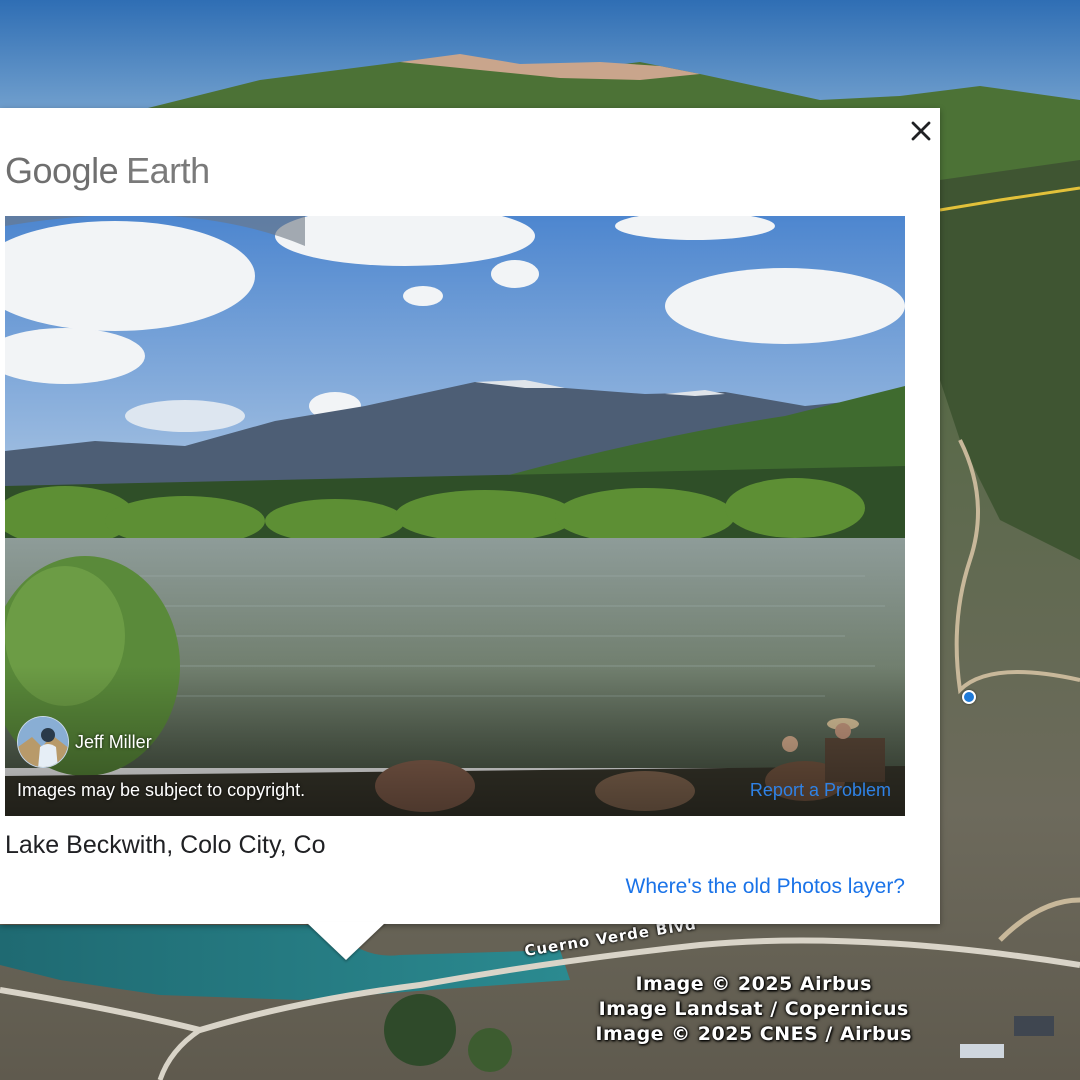  I want to click on attribution-line: Image Landsat / Copernicus, so click(753, 1009).